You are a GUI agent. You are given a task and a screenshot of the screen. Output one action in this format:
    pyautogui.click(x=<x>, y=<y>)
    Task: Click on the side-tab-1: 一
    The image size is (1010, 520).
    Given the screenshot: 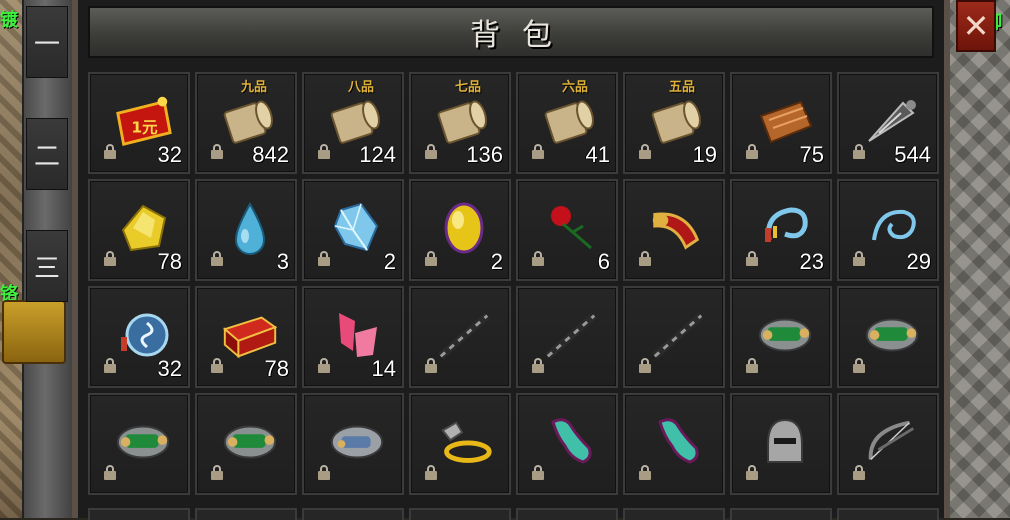 What is the action you would take?
    pyautogui.click(x=47, y=42)
    